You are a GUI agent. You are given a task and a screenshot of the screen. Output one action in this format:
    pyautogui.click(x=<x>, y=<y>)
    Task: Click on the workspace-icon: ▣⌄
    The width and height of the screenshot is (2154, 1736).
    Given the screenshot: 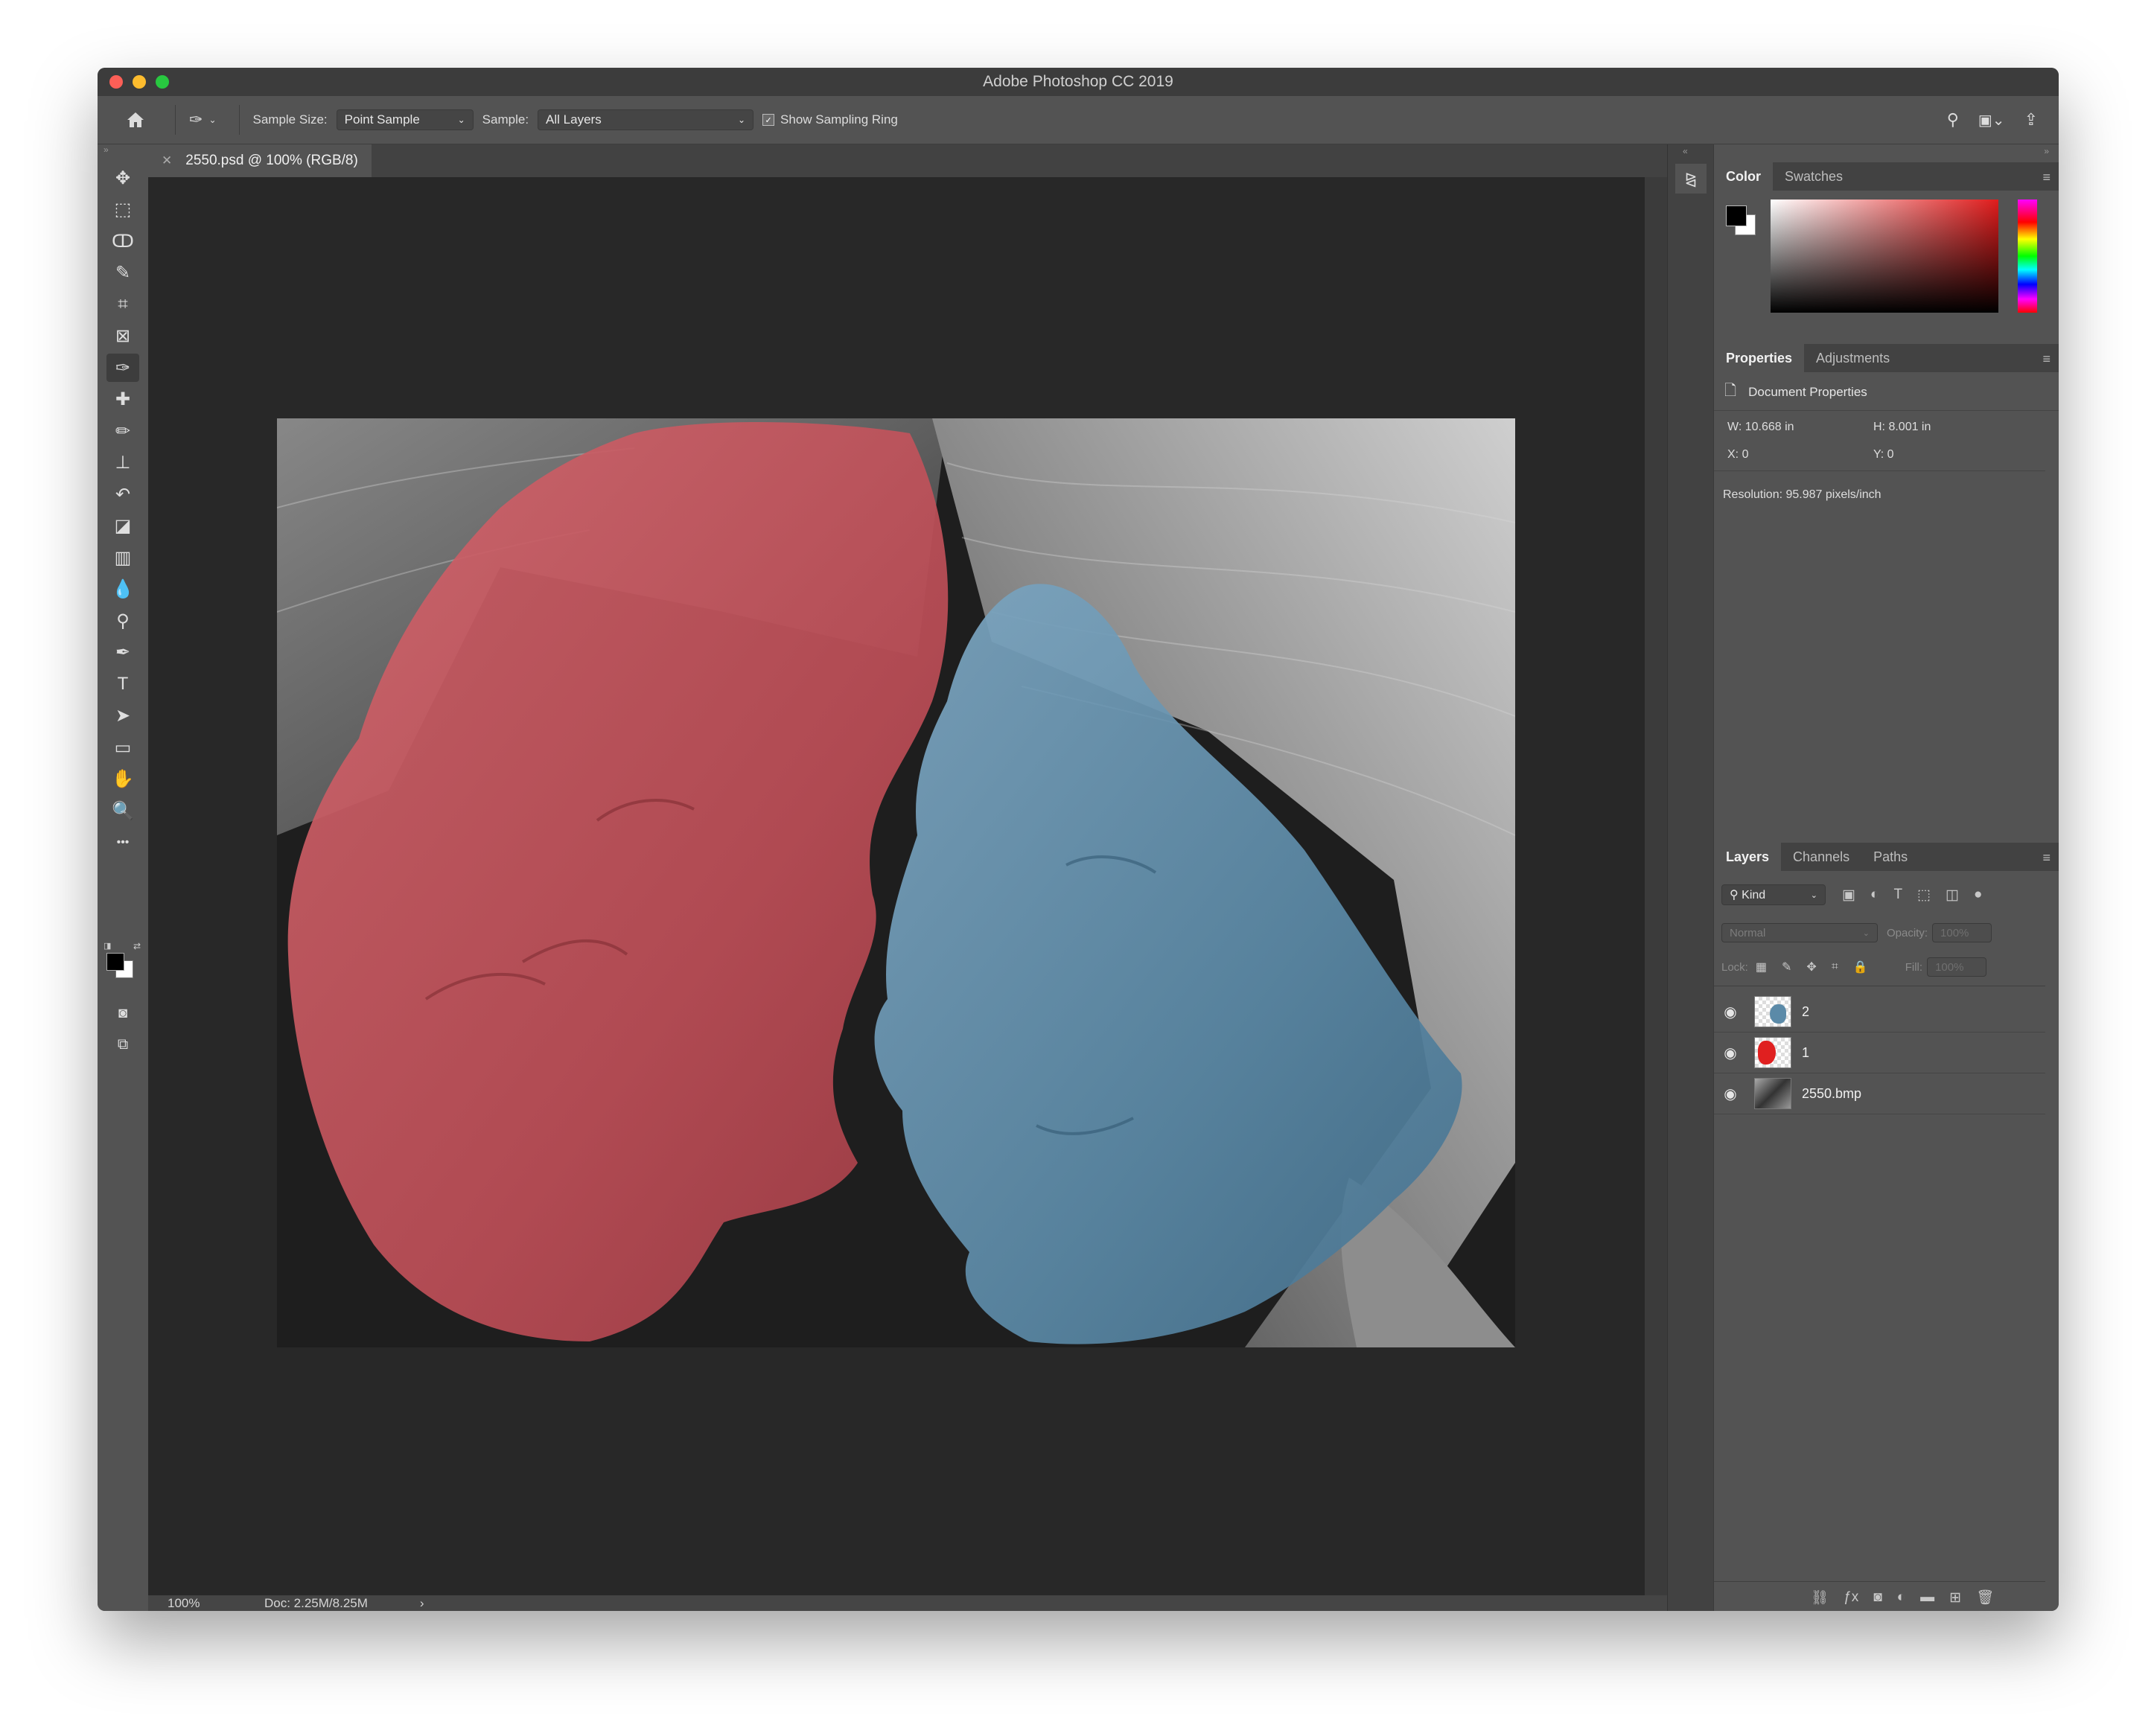 What is the action you would take?
    pyautogui.click(x=1991, y=120)
    